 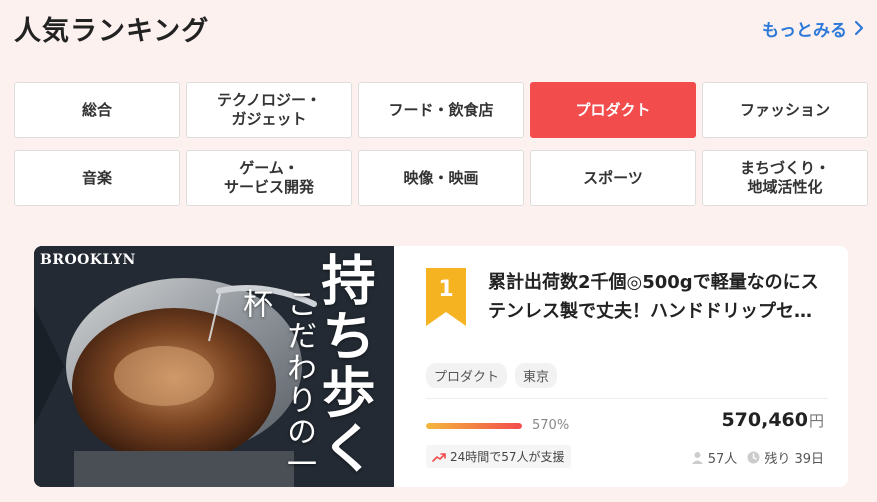 I want to click on category-tab: 総合, so click(x=97, y=110).